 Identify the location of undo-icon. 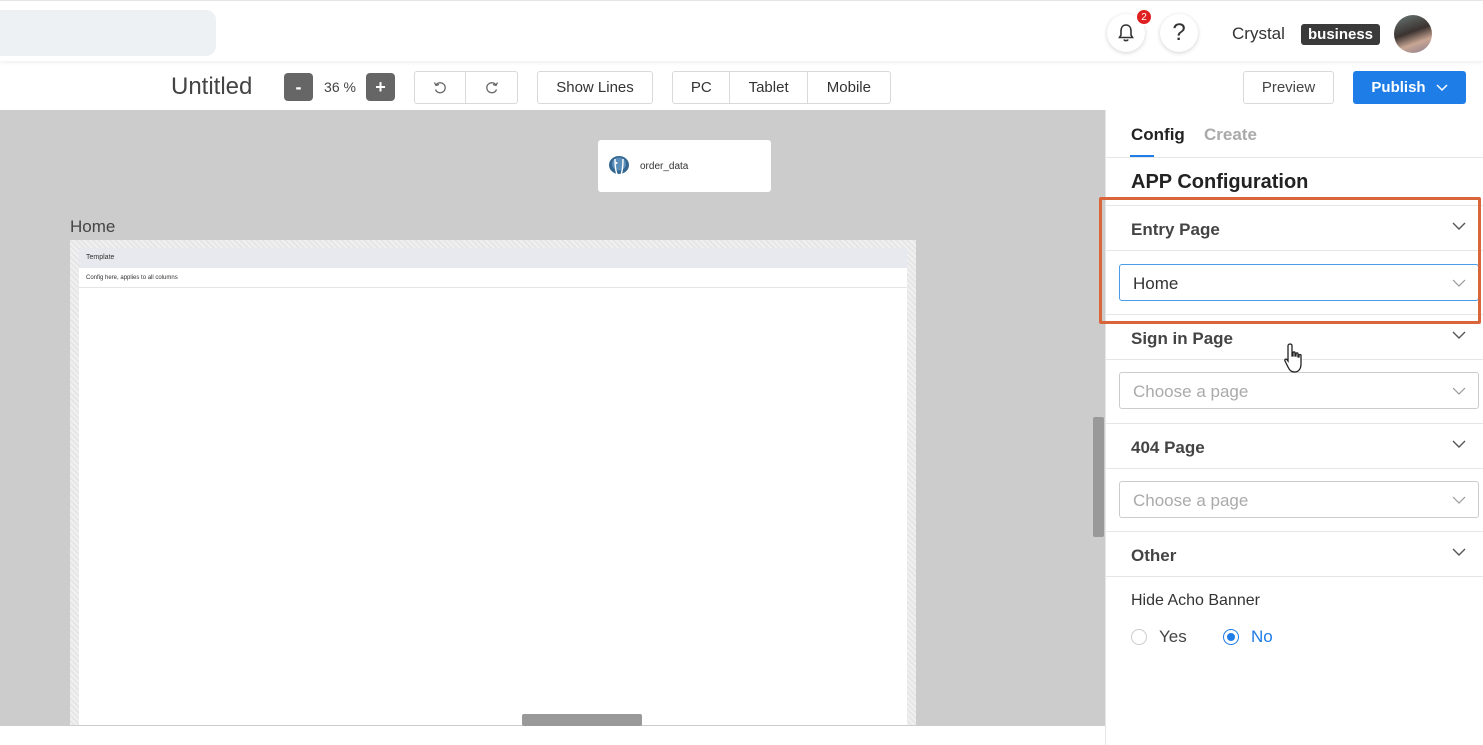
(439, 87).